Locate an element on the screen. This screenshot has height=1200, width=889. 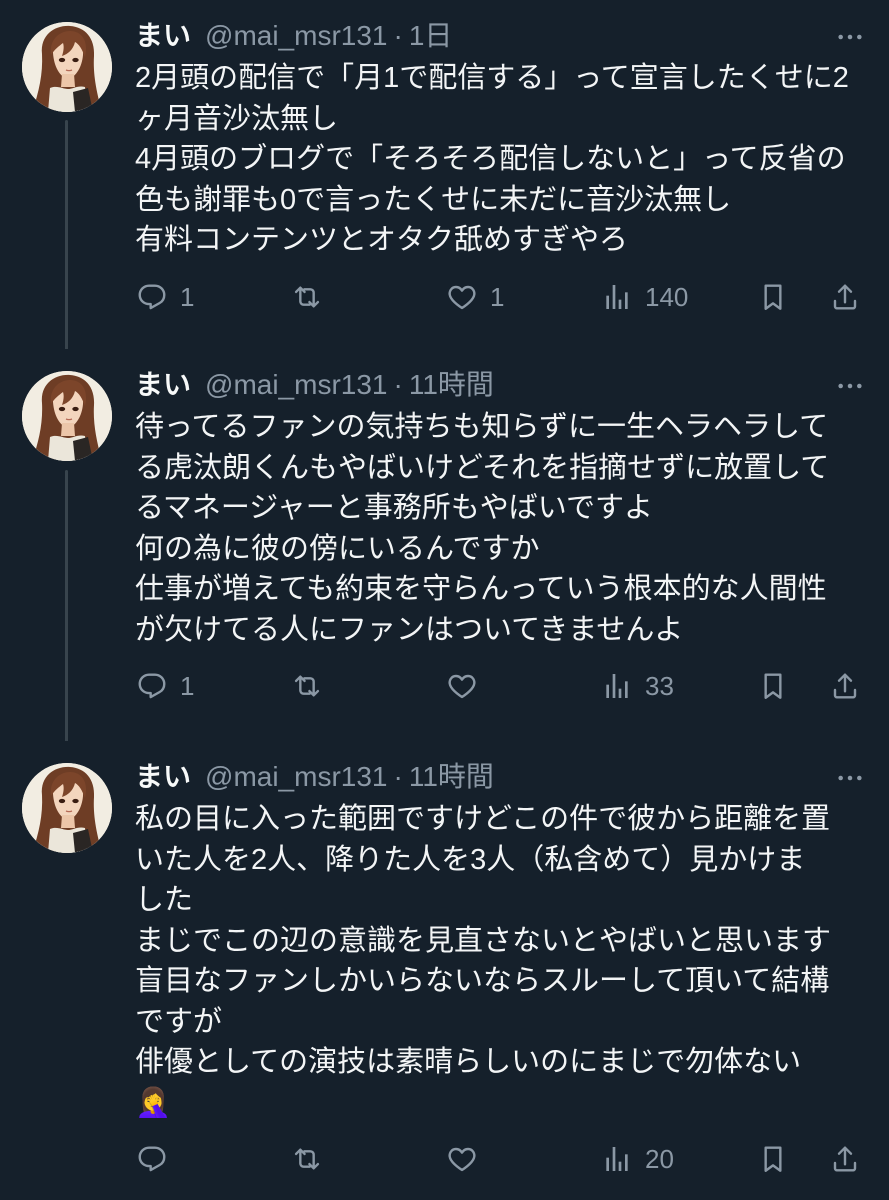
tweet-timestamp: 1日 is located at coordinates (431, 35).